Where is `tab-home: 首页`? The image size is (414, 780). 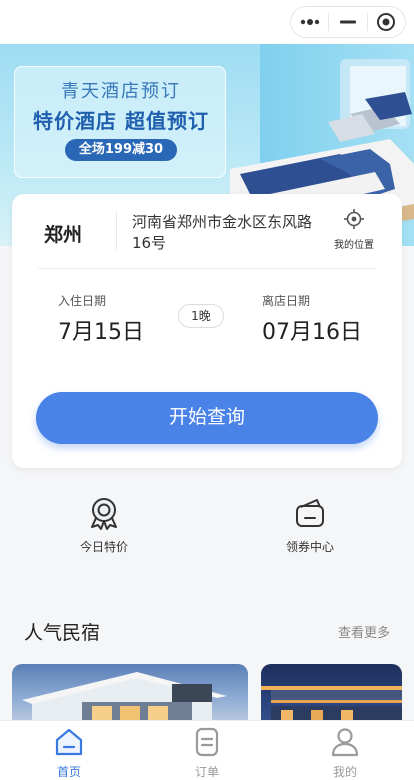
tab-home: 首页 is located at coordinates (69, 750).